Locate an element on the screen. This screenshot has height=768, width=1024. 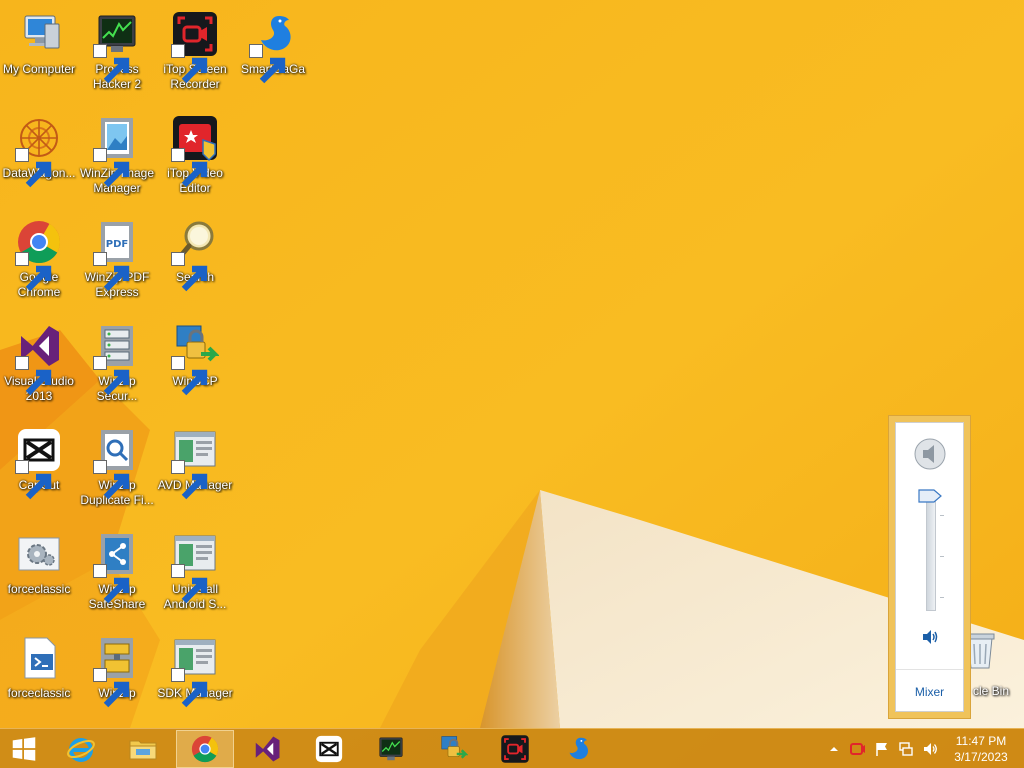
volume-flyout: Mixer is located at coordinates (929, 567).